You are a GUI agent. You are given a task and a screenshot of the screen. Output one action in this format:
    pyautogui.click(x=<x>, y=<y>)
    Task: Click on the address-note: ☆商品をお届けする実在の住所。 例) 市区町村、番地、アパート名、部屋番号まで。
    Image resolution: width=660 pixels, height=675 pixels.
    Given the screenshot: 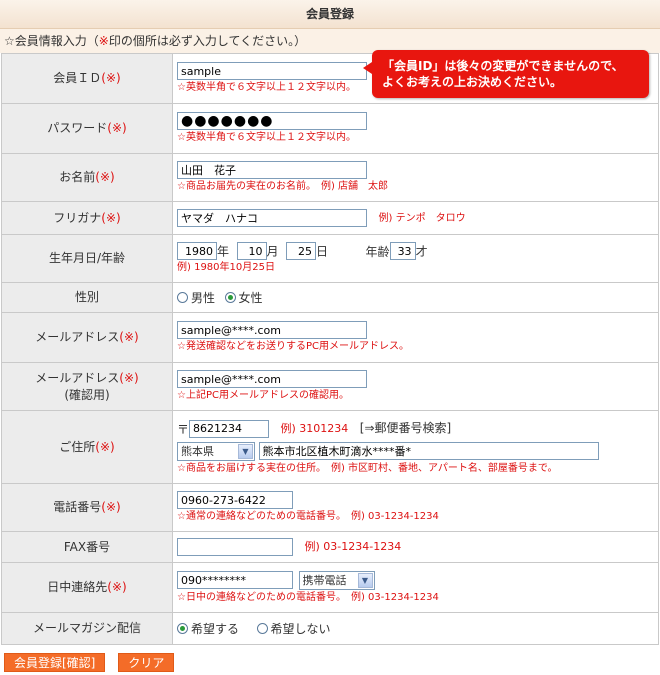 What is the action you would take?
    pyautogui.click(x=367, y=468)
    